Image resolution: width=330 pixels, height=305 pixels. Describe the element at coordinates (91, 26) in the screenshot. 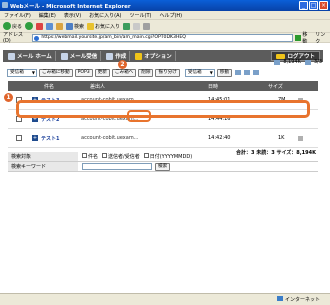

I see `star-icon` at that location.